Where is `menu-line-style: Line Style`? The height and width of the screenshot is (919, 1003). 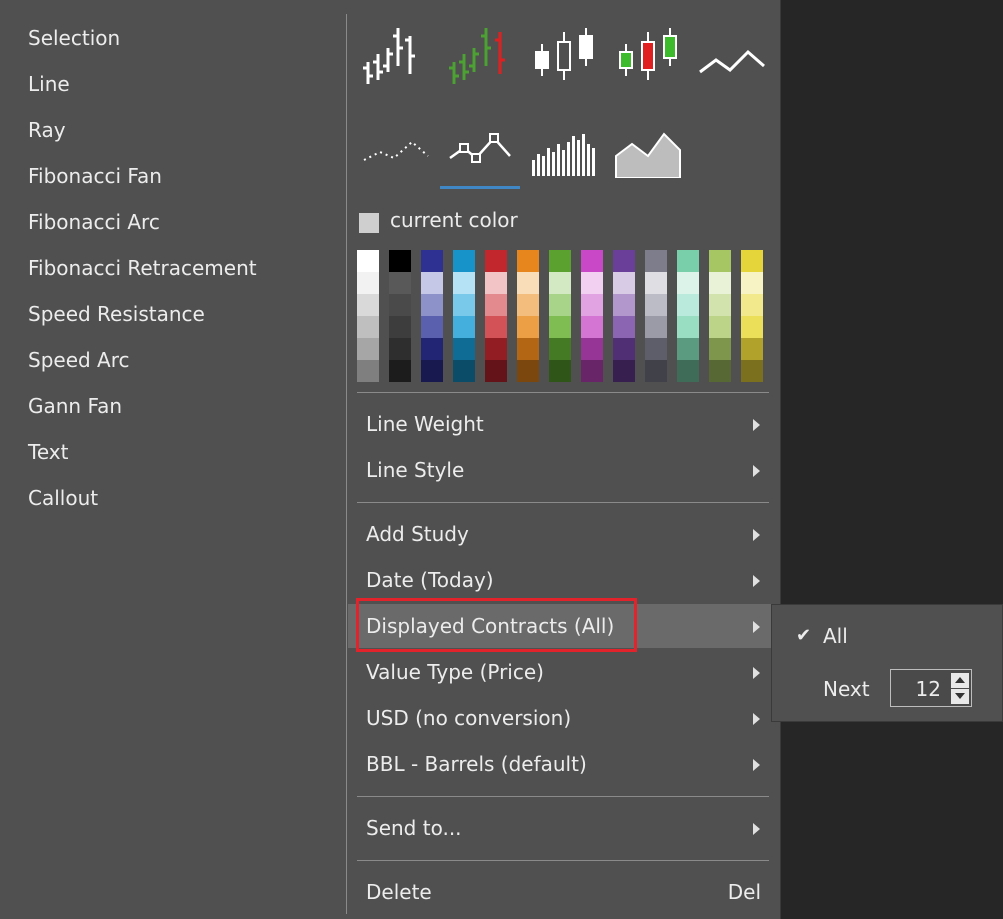
menu-line-style: Line Style is located at coordinates (563, 470).